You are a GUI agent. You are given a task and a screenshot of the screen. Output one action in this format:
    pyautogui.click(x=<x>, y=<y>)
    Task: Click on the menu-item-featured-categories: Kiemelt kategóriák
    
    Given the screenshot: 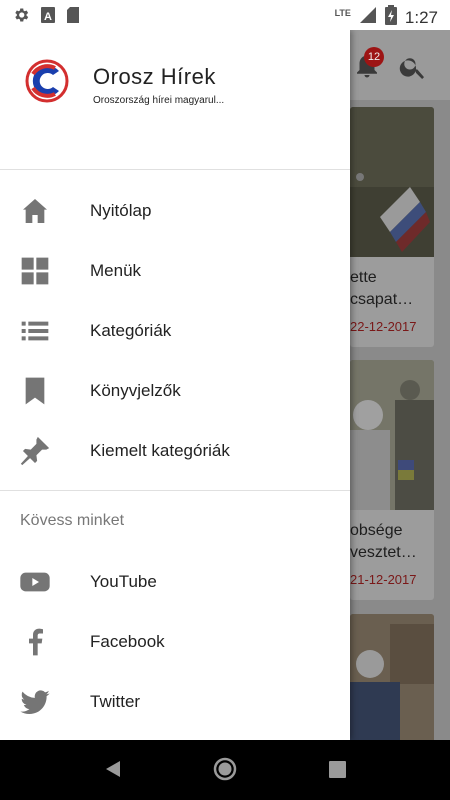 What is the action you would take?
    pyautogui.click(x=175, y=451)
    